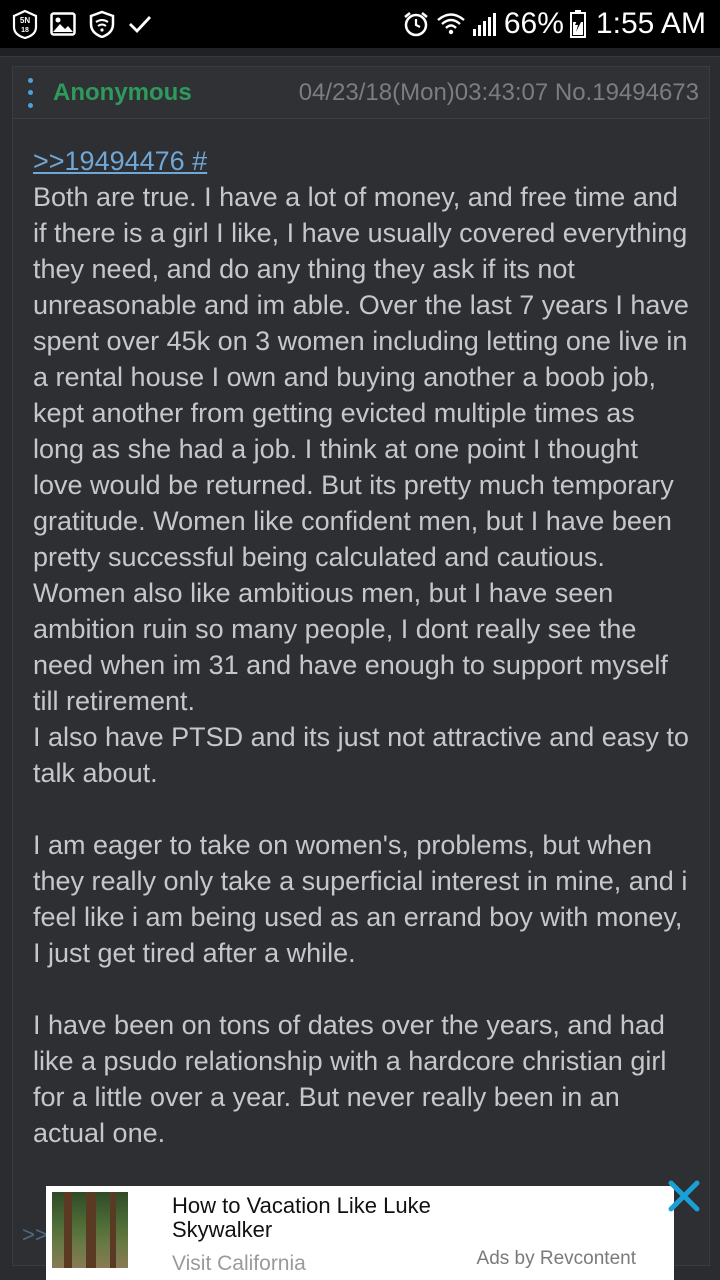 The image size is (720, 1280). I want to click on status-bar-left: 5N 18, so click(88, 24).